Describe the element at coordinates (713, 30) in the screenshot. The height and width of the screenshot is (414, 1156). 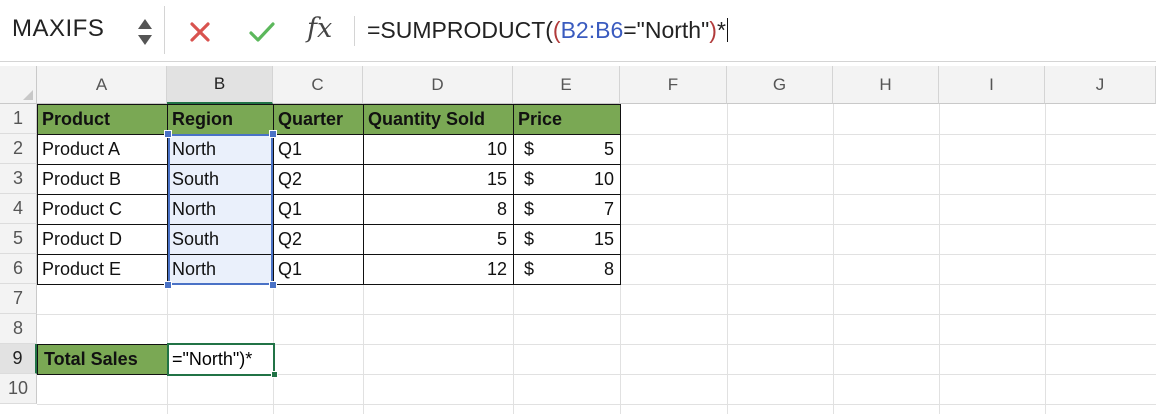
I see `formula-part-paren: )` at that location.